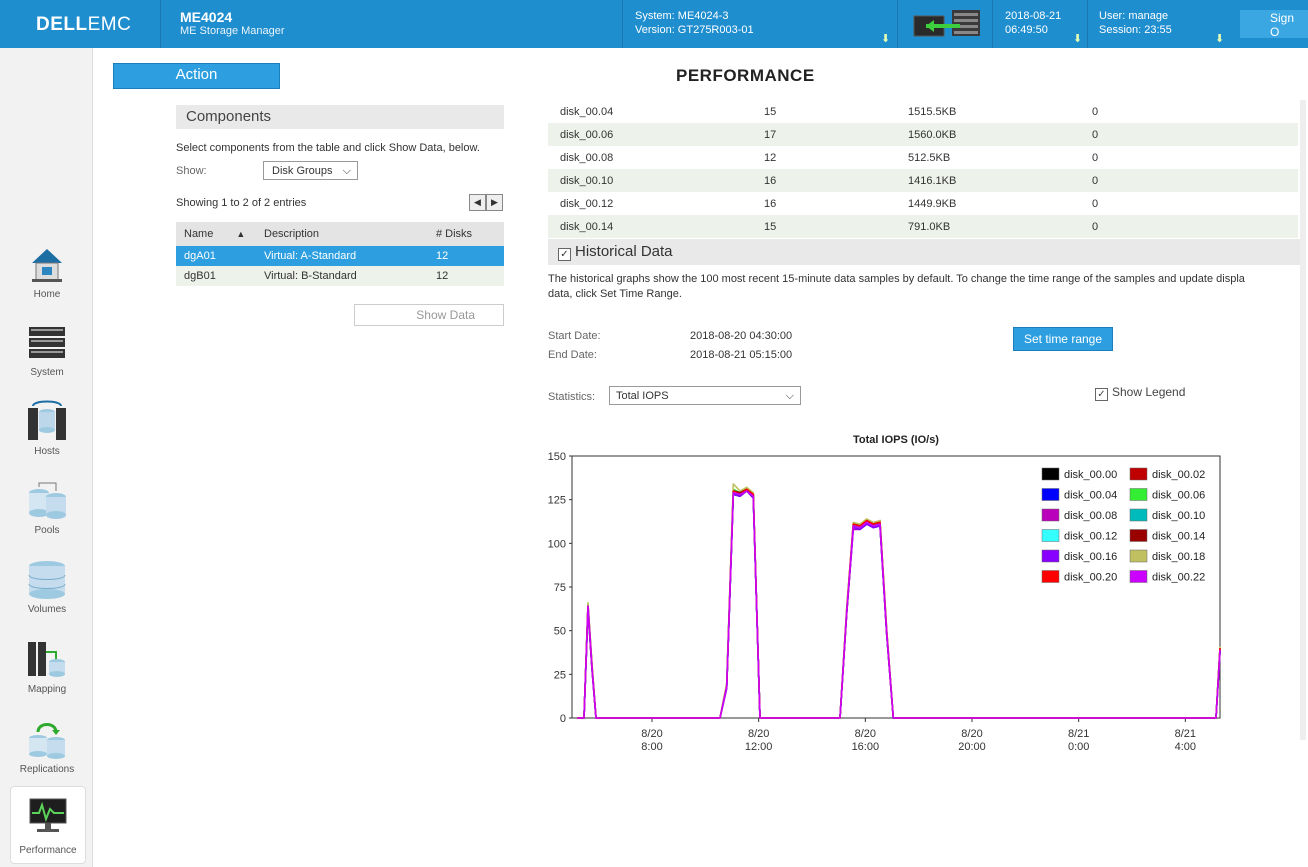 The image size is (1308, 867). Describe the element at coordinates (557, 501) in the screenshot. I see `y-tick-label: 125` at that location.